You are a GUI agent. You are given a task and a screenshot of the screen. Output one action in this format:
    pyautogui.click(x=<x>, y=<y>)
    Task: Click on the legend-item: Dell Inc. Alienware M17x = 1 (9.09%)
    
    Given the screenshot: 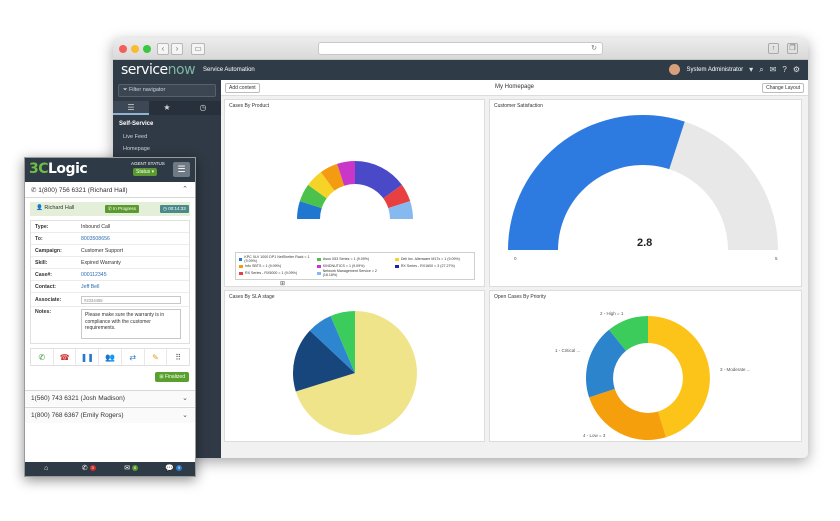 What is the action you would take?
    pyautogui.click(x=430, y=259)
    